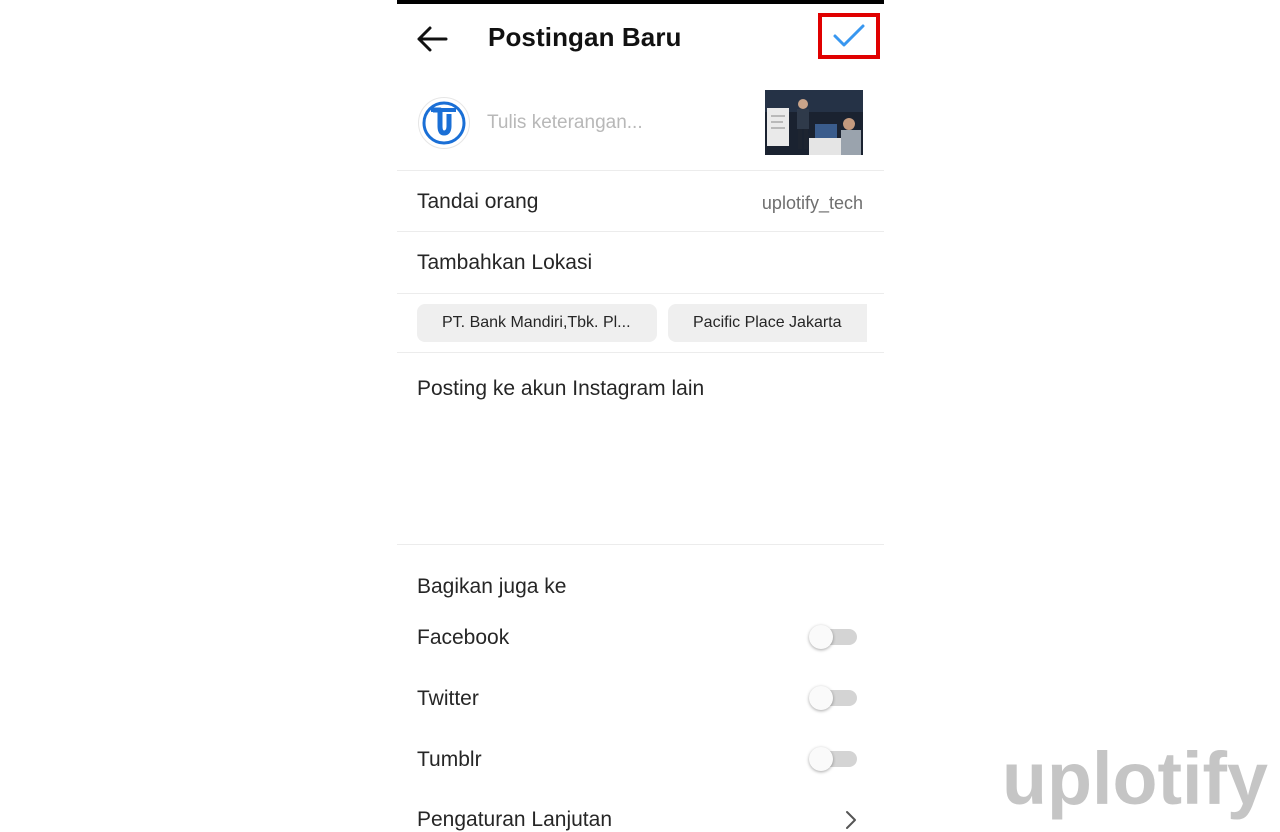 Image resolution: width=1280 pixels, height=832 pixels. Describe the element at coordinates (449, 759) in the screenshot. I see `share-tumblr-label: Tumblr` at that location.